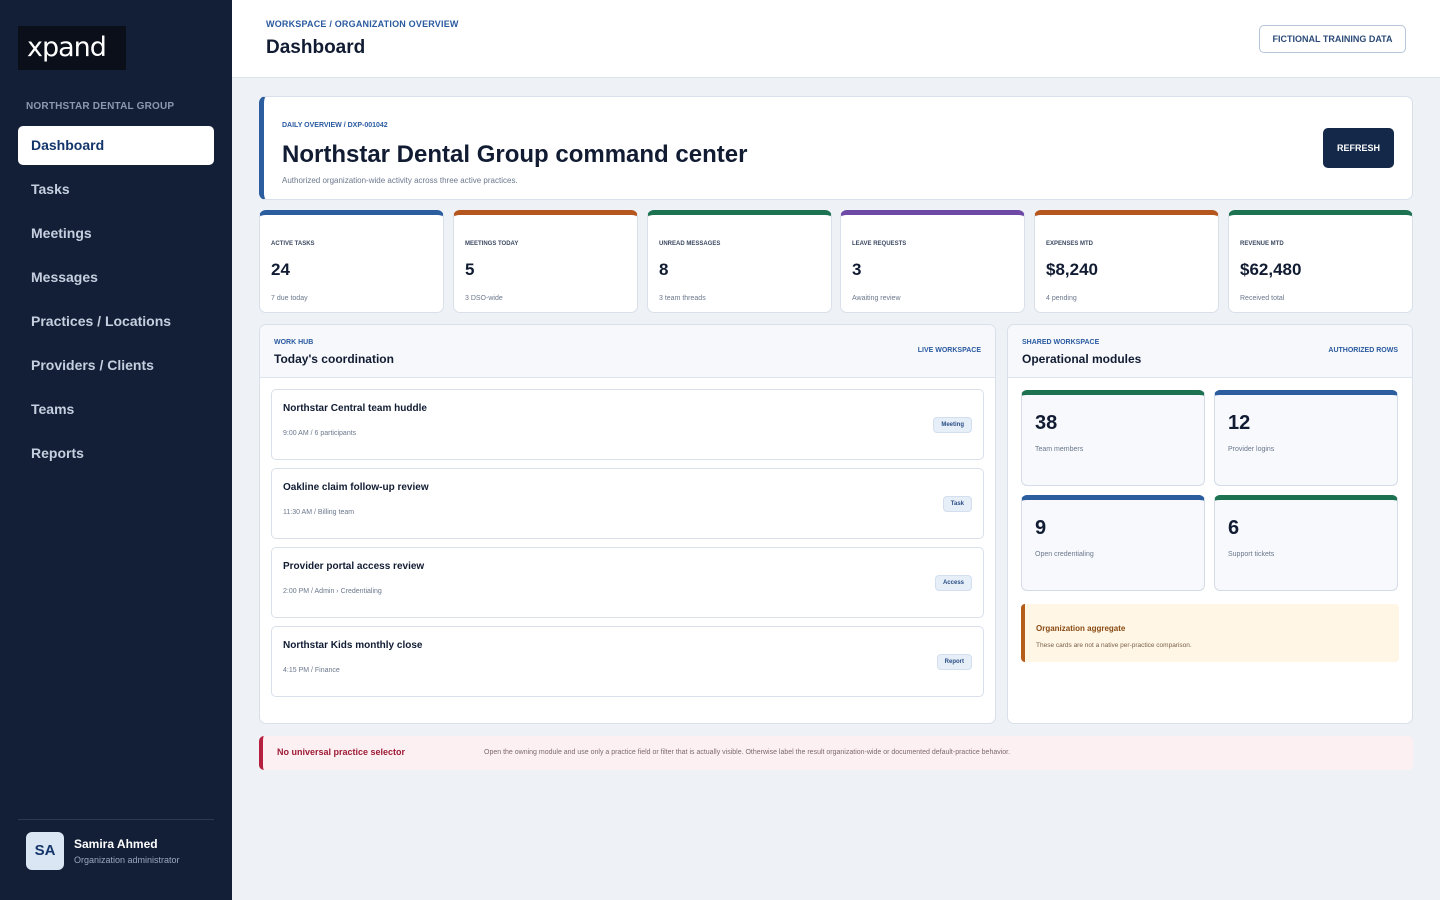 The image size is (1440, 900). Describe the element at coordinates (957, 504) in the screenshot. I see `work-item-badge: Task` at that location.